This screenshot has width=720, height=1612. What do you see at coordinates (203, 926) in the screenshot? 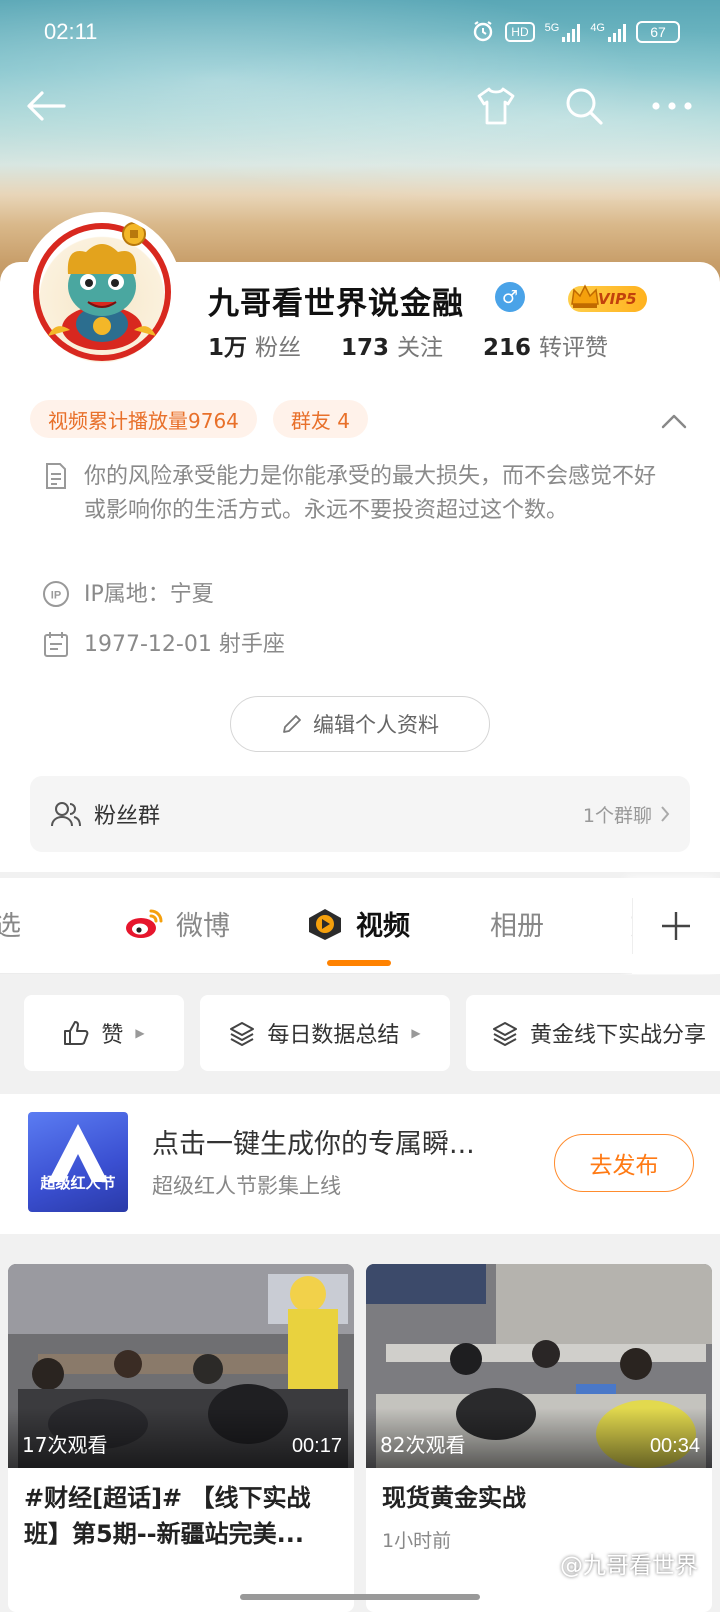
I see `tab-weibo-label: 微博` at bounding box center [203, 926].